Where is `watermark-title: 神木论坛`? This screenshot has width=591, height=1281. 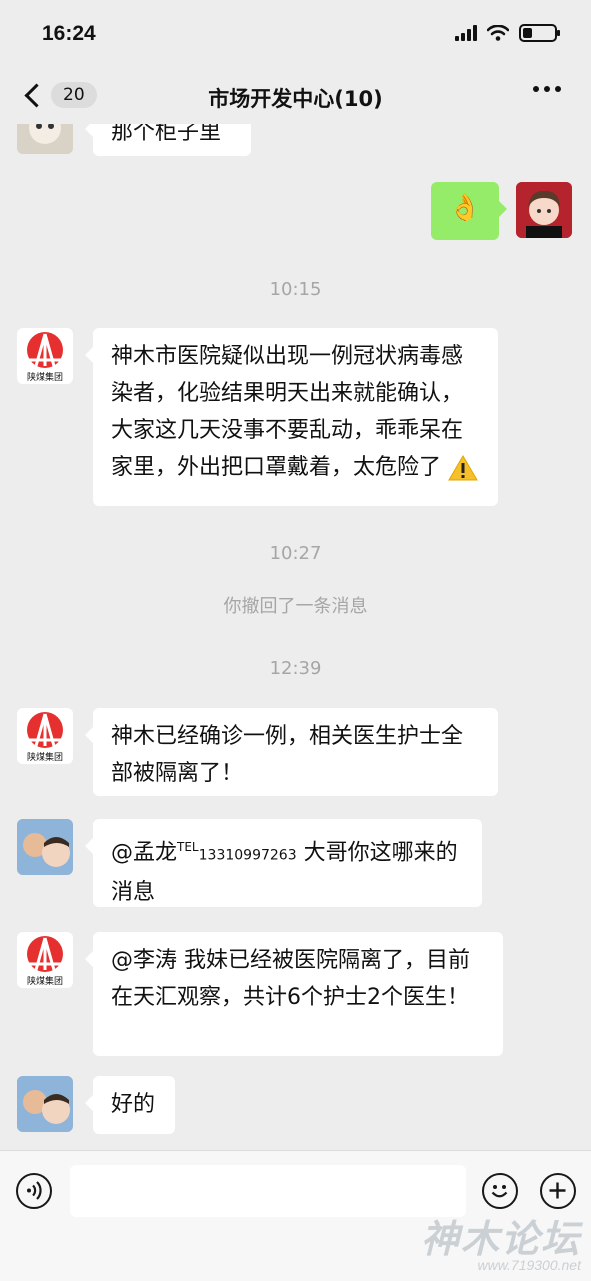
watermark-title: 神木论坛 is located at coordinates (500, 1240).